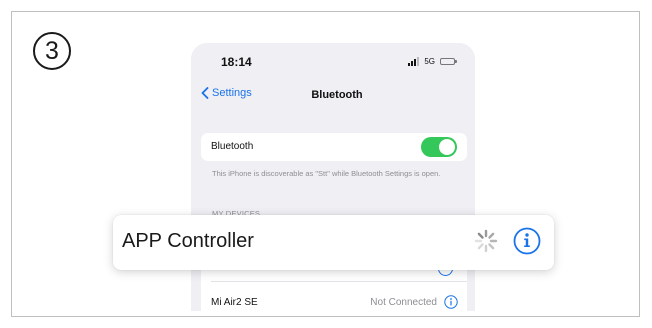  I want to click on status-bar: 18:14 5G, so click(333, 61).